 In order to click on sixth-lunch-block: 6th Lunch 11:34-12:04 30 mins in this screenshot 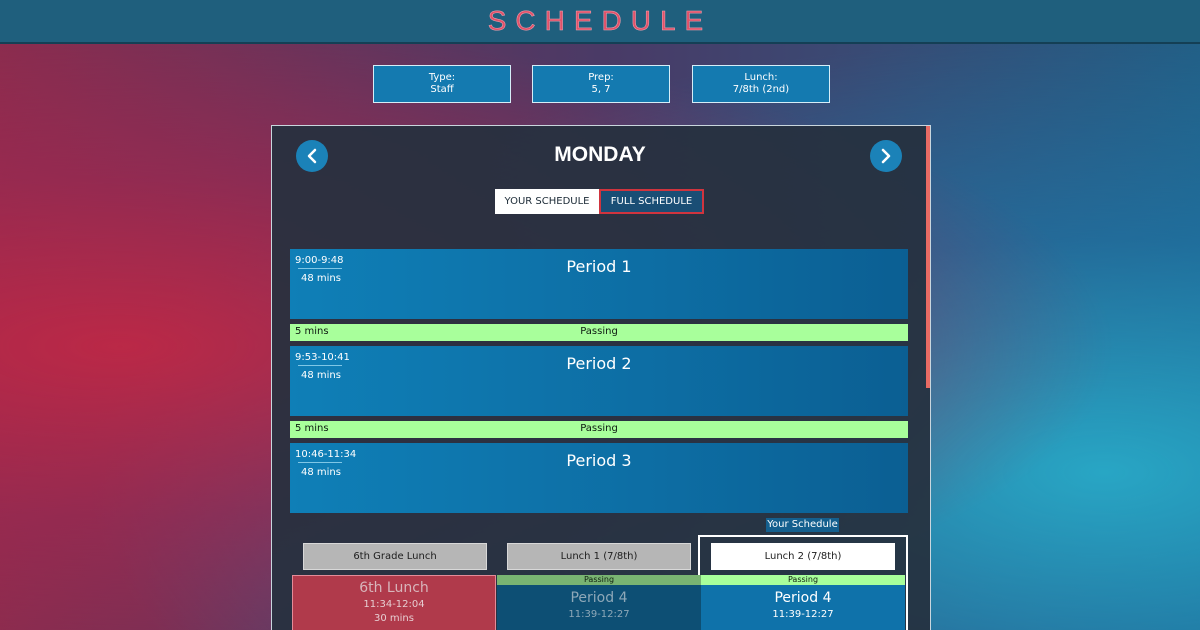, I will do `click(394, 602)`.